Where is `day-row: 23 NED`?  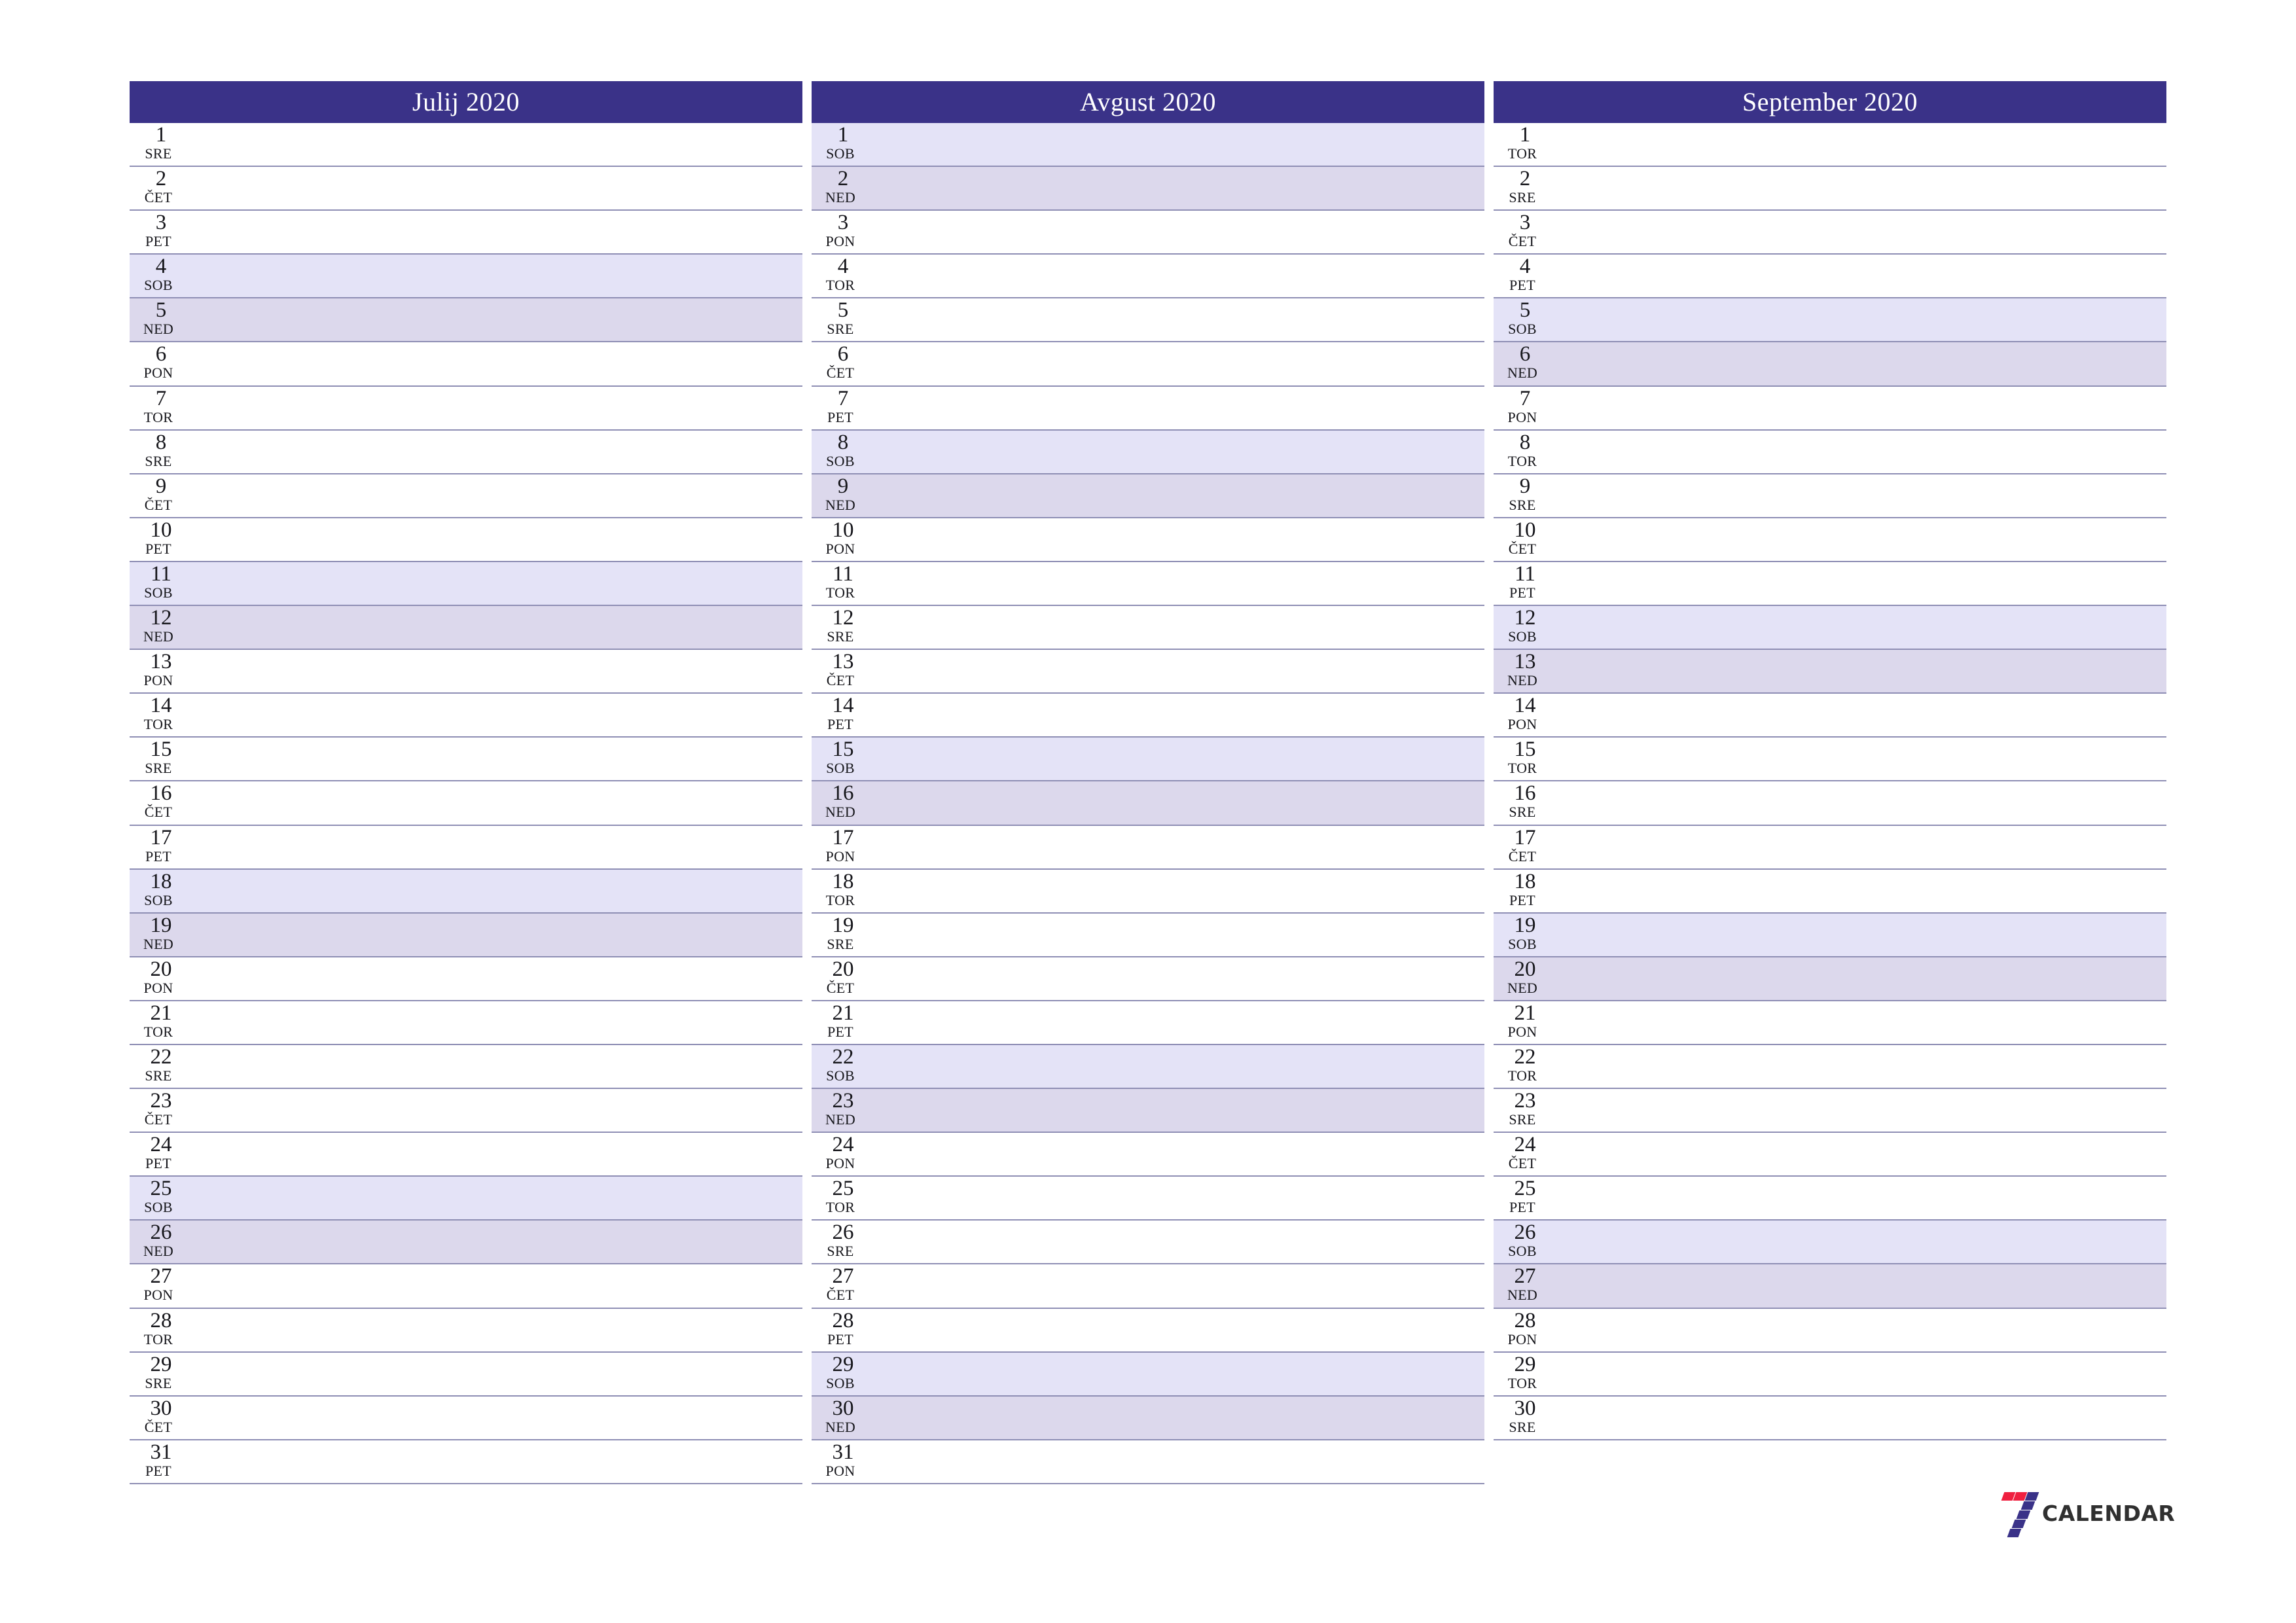 day-row: 23 NED is located at coordinates (1148, 1111).